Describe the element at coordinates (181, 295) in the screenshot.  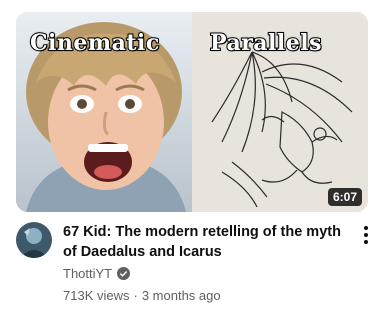
I see `upload-age: 3 months ago` at that location.